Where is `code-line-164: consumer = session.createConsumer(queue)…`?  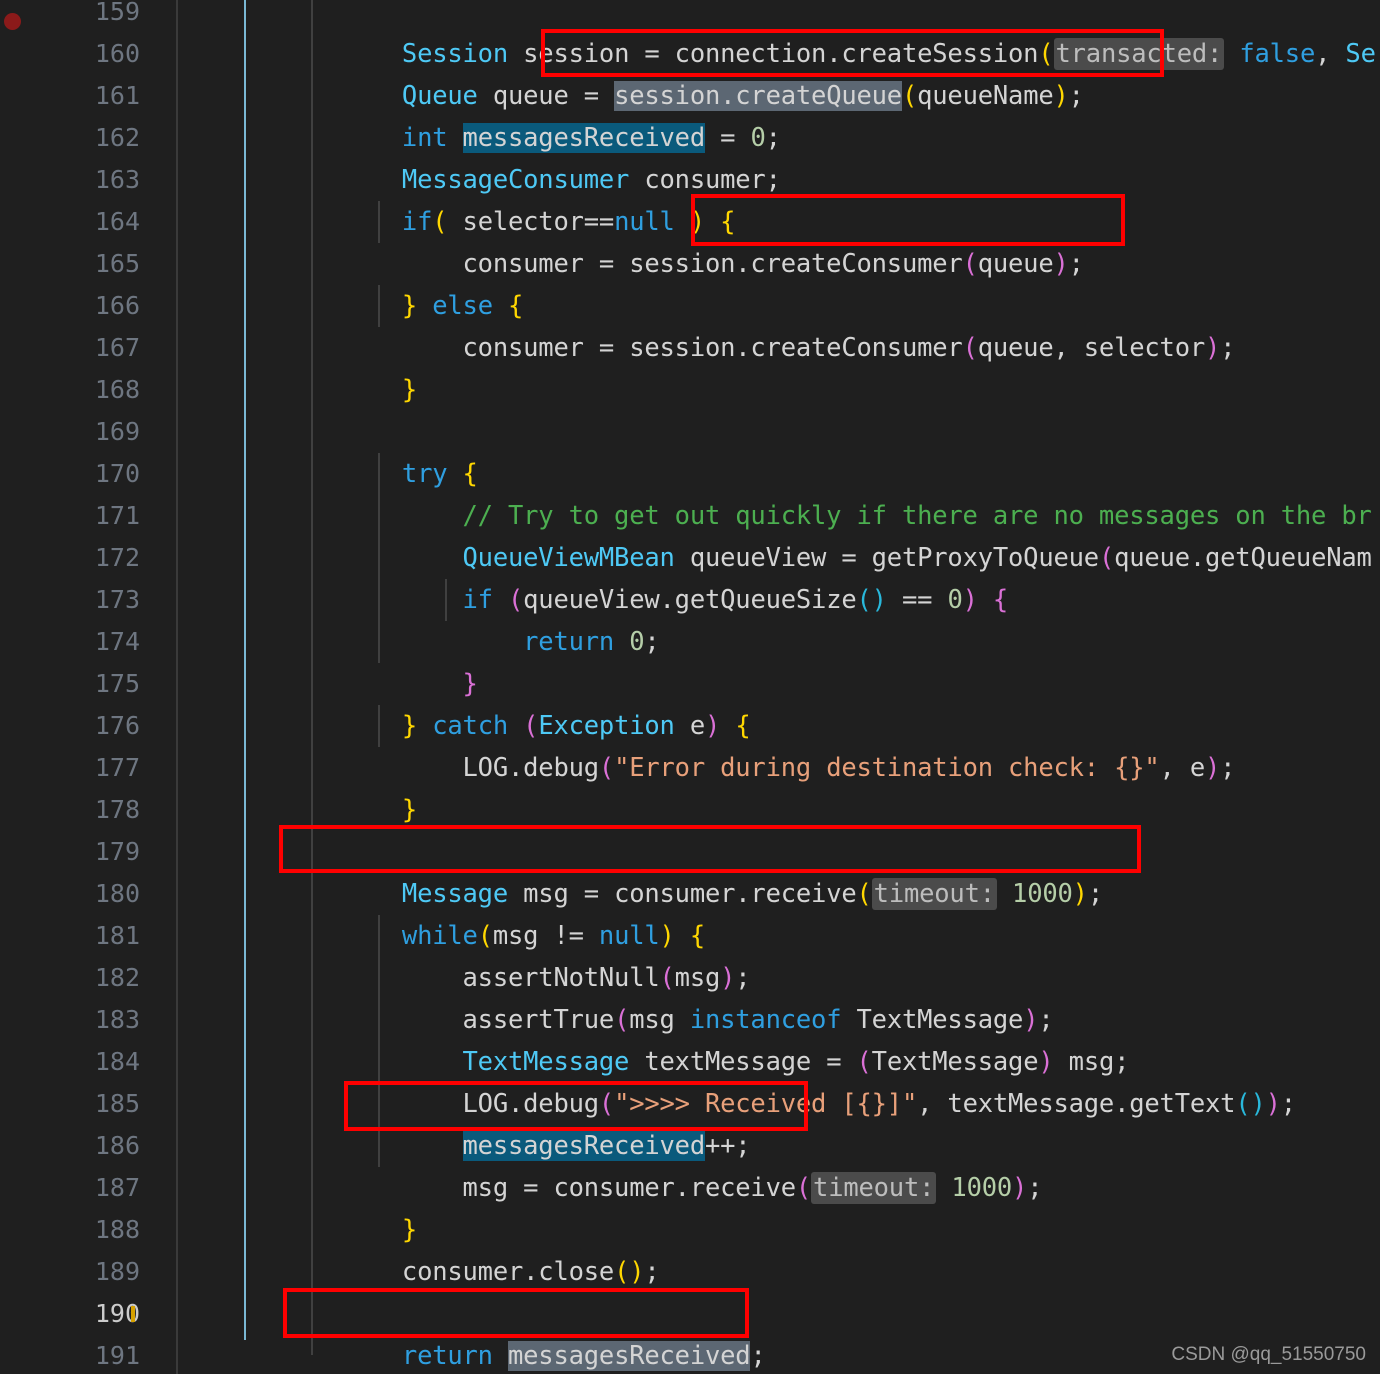 code-line-164: consumer = session.createConsumer(queue)… is located at coordinates (697, 240).